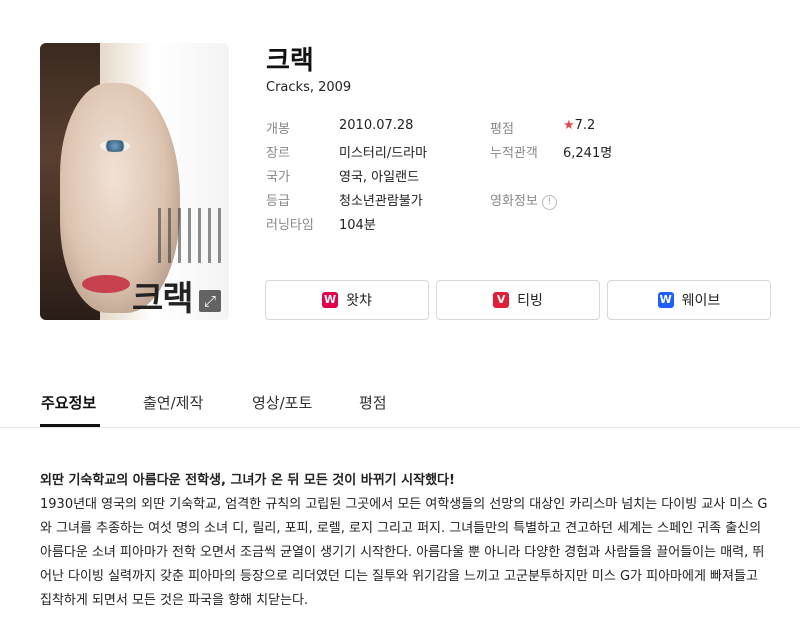 The image size is (800, 639). What do you see at coordinates (501, 300) in the screenshot?
I see `tving-logo-icon: V` at bounding box center [501, 300].